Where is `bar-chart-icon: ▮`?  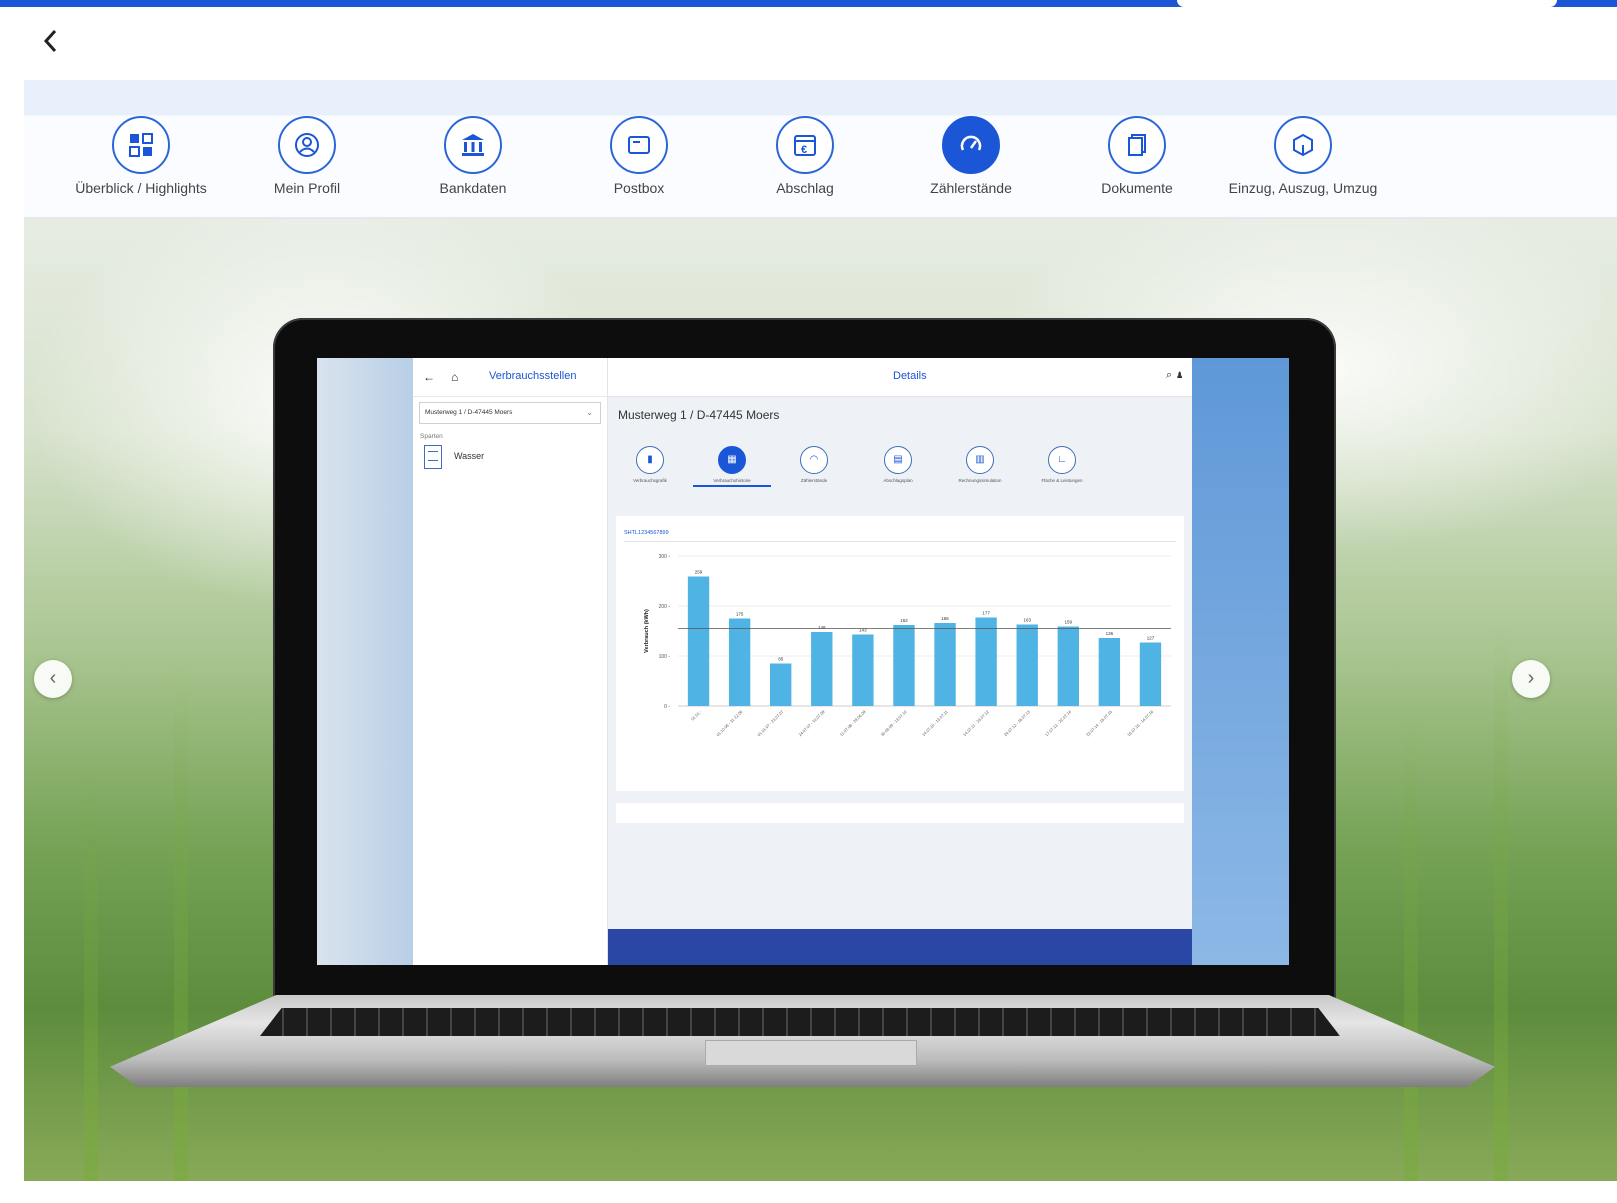
bar-chart-icon: ▮ is located at coordinates (650, 460).